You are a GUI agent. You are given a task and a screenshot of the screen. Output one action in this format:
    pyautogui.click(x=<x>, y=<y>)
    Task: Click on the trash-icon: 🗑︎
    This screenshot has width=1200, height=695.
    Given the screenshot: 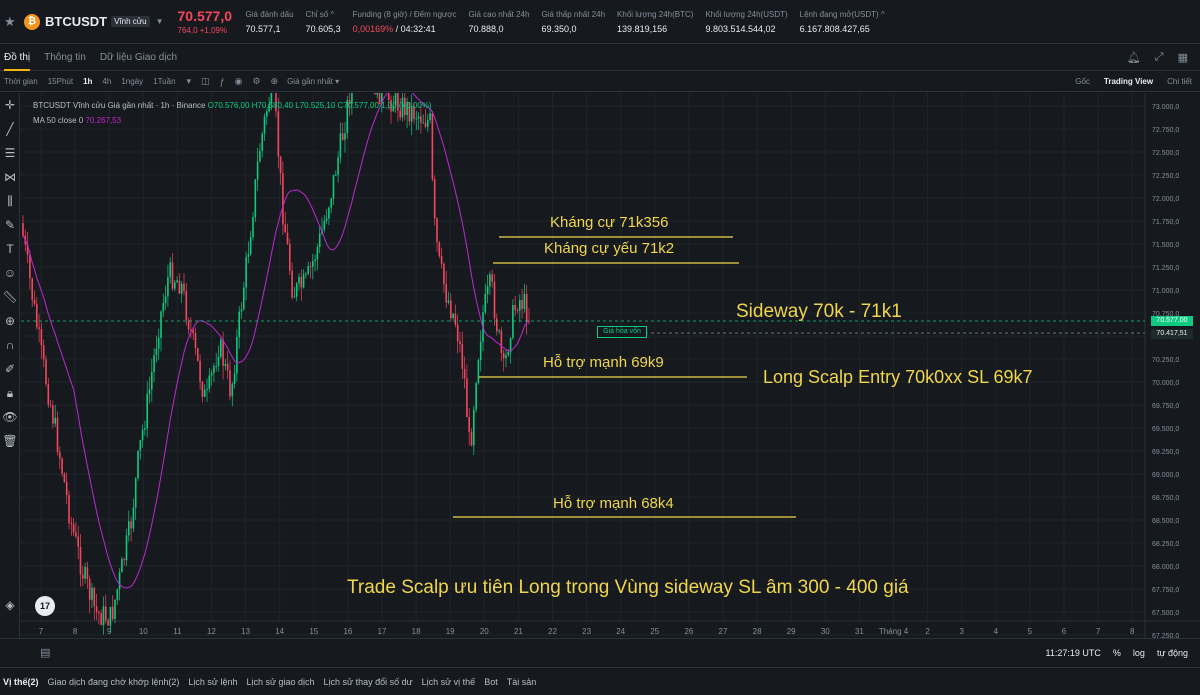 What is the action you would take?
    pyautogui.click(x=10, y=441)
    